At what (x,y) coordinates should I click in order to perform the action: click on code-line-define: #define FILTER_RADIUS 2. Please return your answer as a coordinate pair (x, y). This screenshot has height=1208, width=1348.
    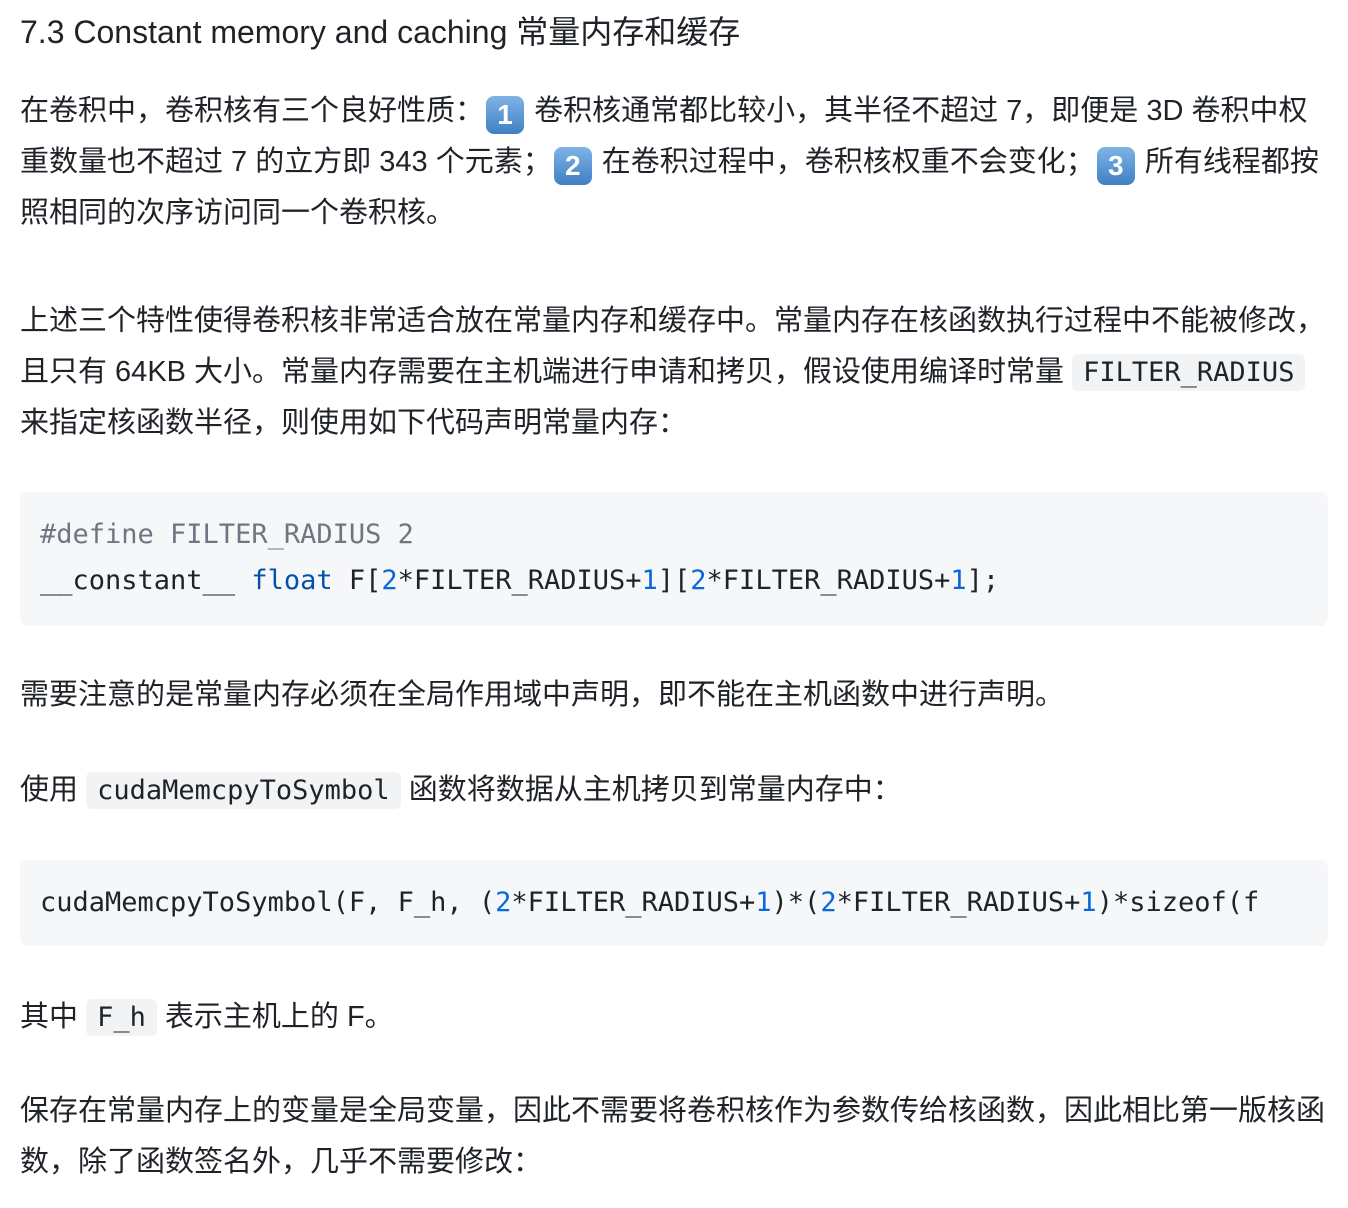
    Looking at the image, I should click on (227, 534).